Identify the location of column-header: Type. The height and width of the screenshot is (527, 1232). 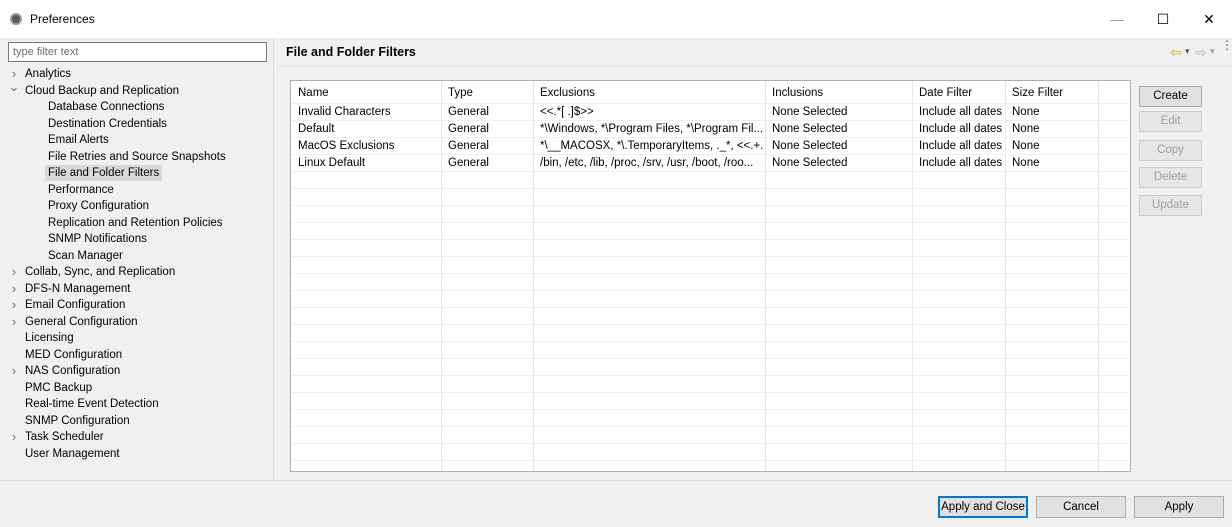
(460, 93).